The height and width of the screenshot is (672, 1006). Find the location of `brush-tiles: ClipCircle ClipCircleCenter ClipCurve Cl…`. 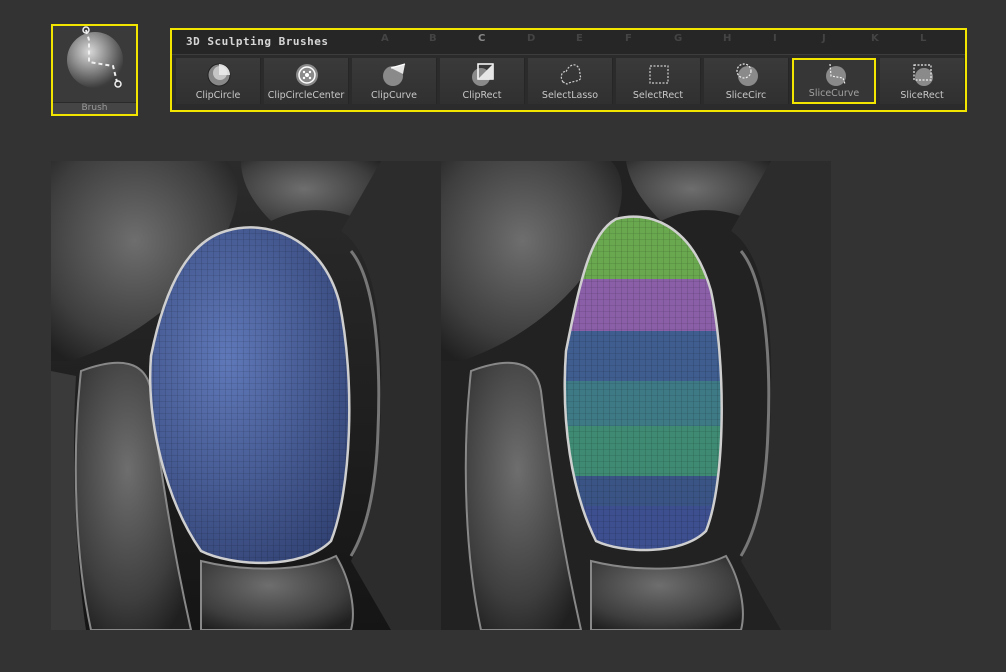

brush-tiles: ClipCircle ClipCircleCenter ClipCurve Cl… is located at coordinates (570, 82).